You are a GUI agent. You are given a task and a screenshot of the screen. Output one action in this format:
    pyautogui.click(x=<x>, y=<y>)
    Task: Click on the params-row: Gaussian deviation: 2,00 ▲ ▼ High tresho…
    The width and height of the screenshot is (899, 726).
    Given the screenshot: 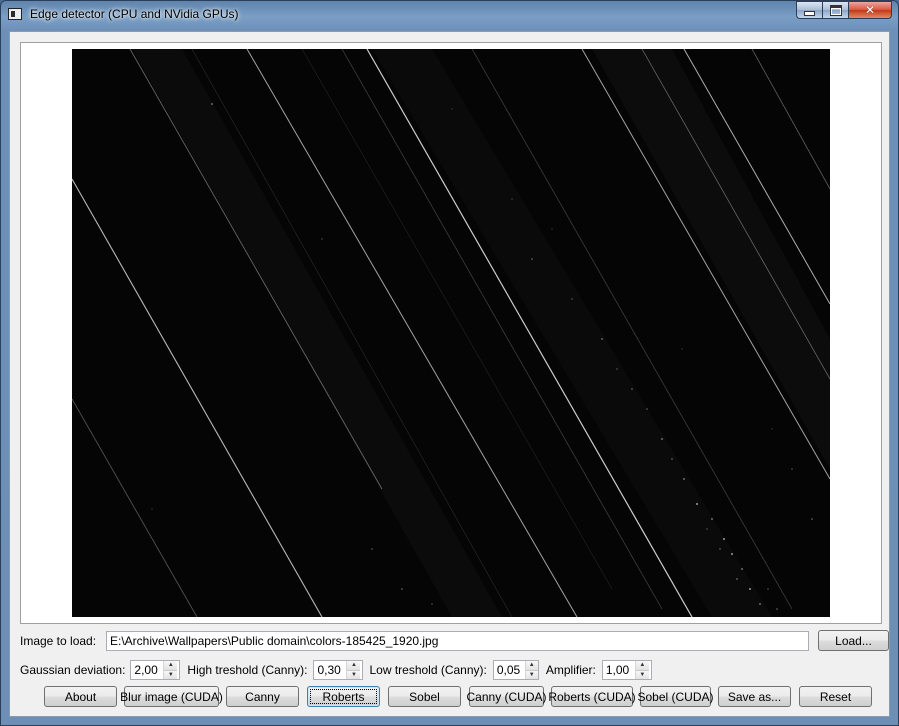 What is the action you would take?
    pyautogui.click(x=336, y=670)
    